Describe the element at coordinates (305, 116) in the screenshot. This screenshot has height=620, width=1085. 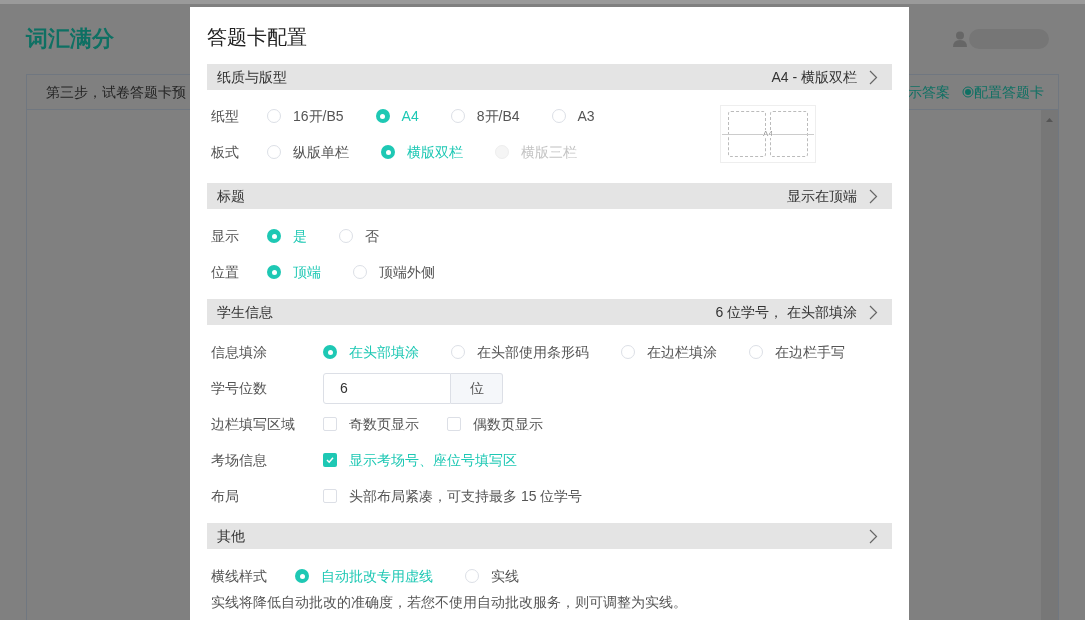
I see `radio-option: 16开/B5` at that location.